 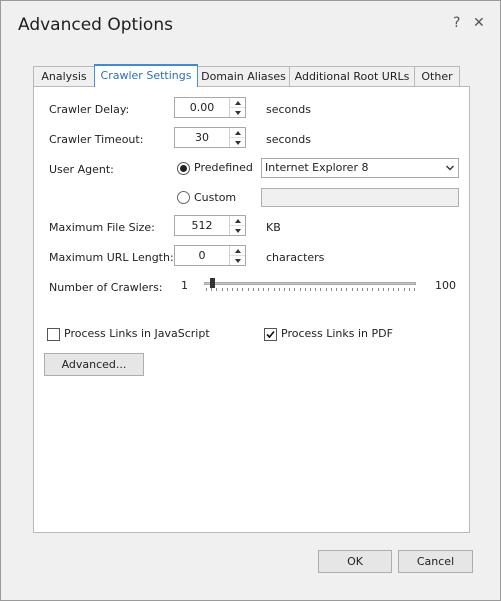 I want to click on checkmark-icon, so click(x=270, y=334).